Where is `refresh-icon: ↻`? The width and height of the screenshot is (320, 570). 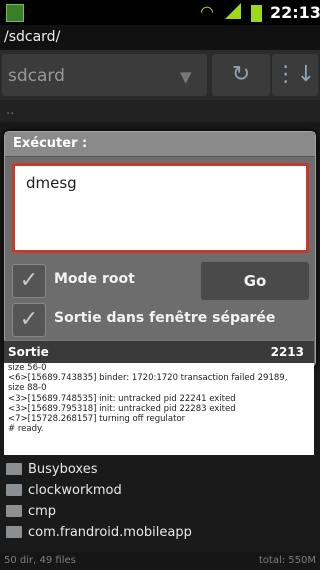
refresh-icon: ↻ is located at coordinates (241, 74).